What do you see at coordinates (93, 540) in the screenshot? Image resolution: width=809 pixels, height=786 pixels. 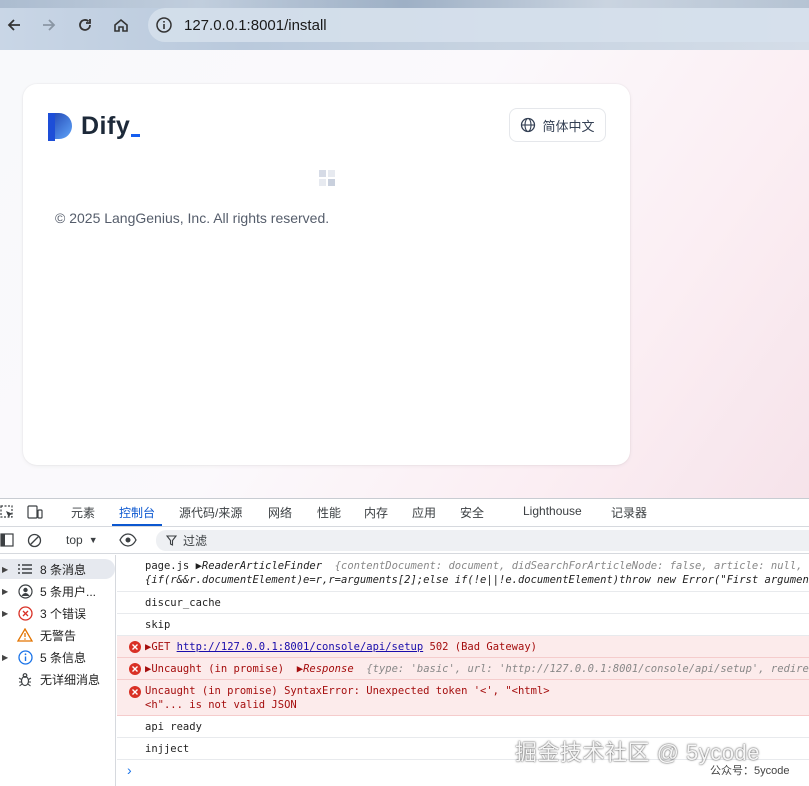 I see `chevron-down-icon: ▼` at bounding box center [93, 540].